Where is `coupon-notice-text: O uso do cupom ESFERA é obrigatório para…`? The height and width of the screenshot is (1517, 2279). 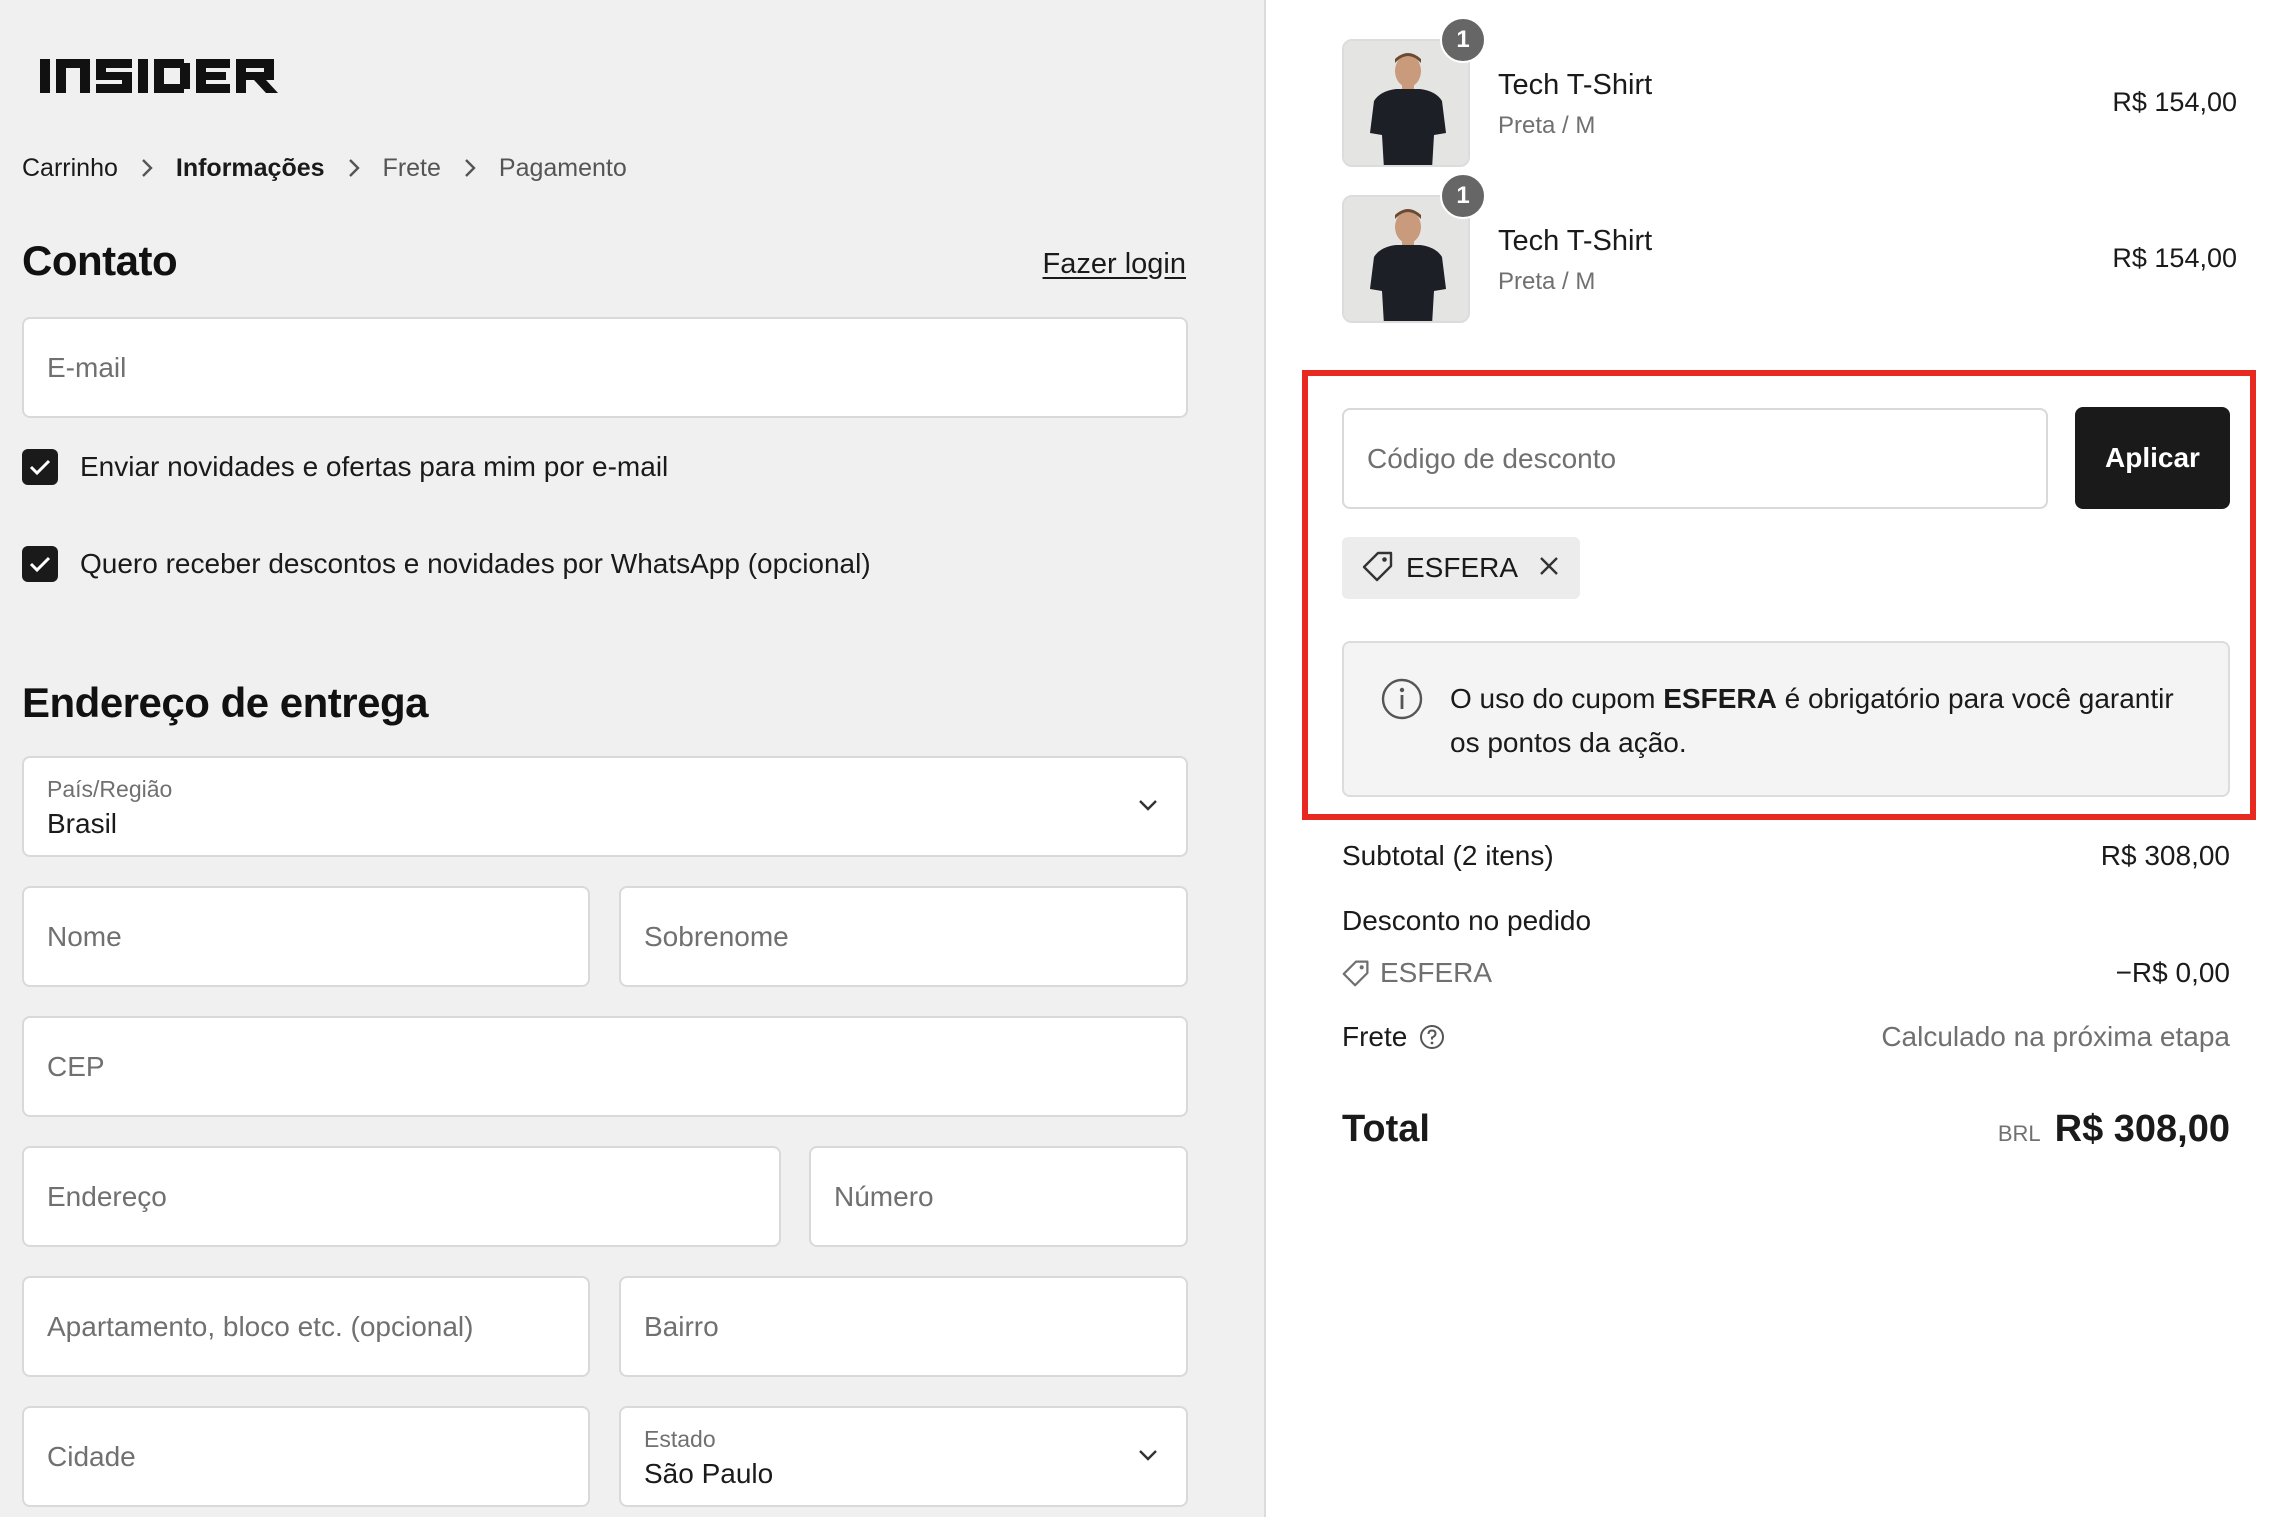 coupon-notice-text: O uso do cupom ESFERA é obrigatório para… is located at coordinates (1830, 721).